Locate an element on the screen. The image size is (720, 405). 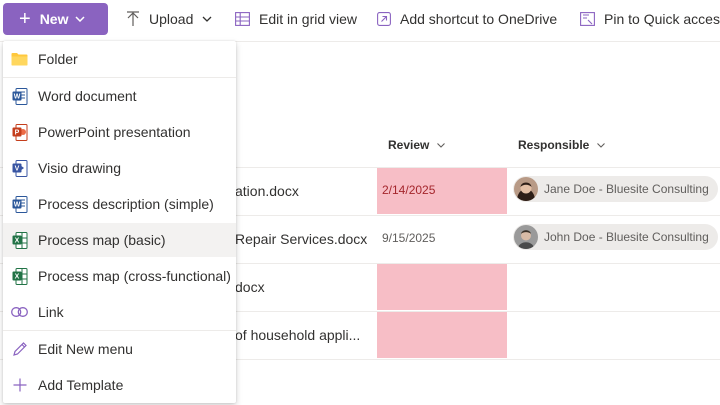
upload-button: Upload is located at coordinates (169, 19).